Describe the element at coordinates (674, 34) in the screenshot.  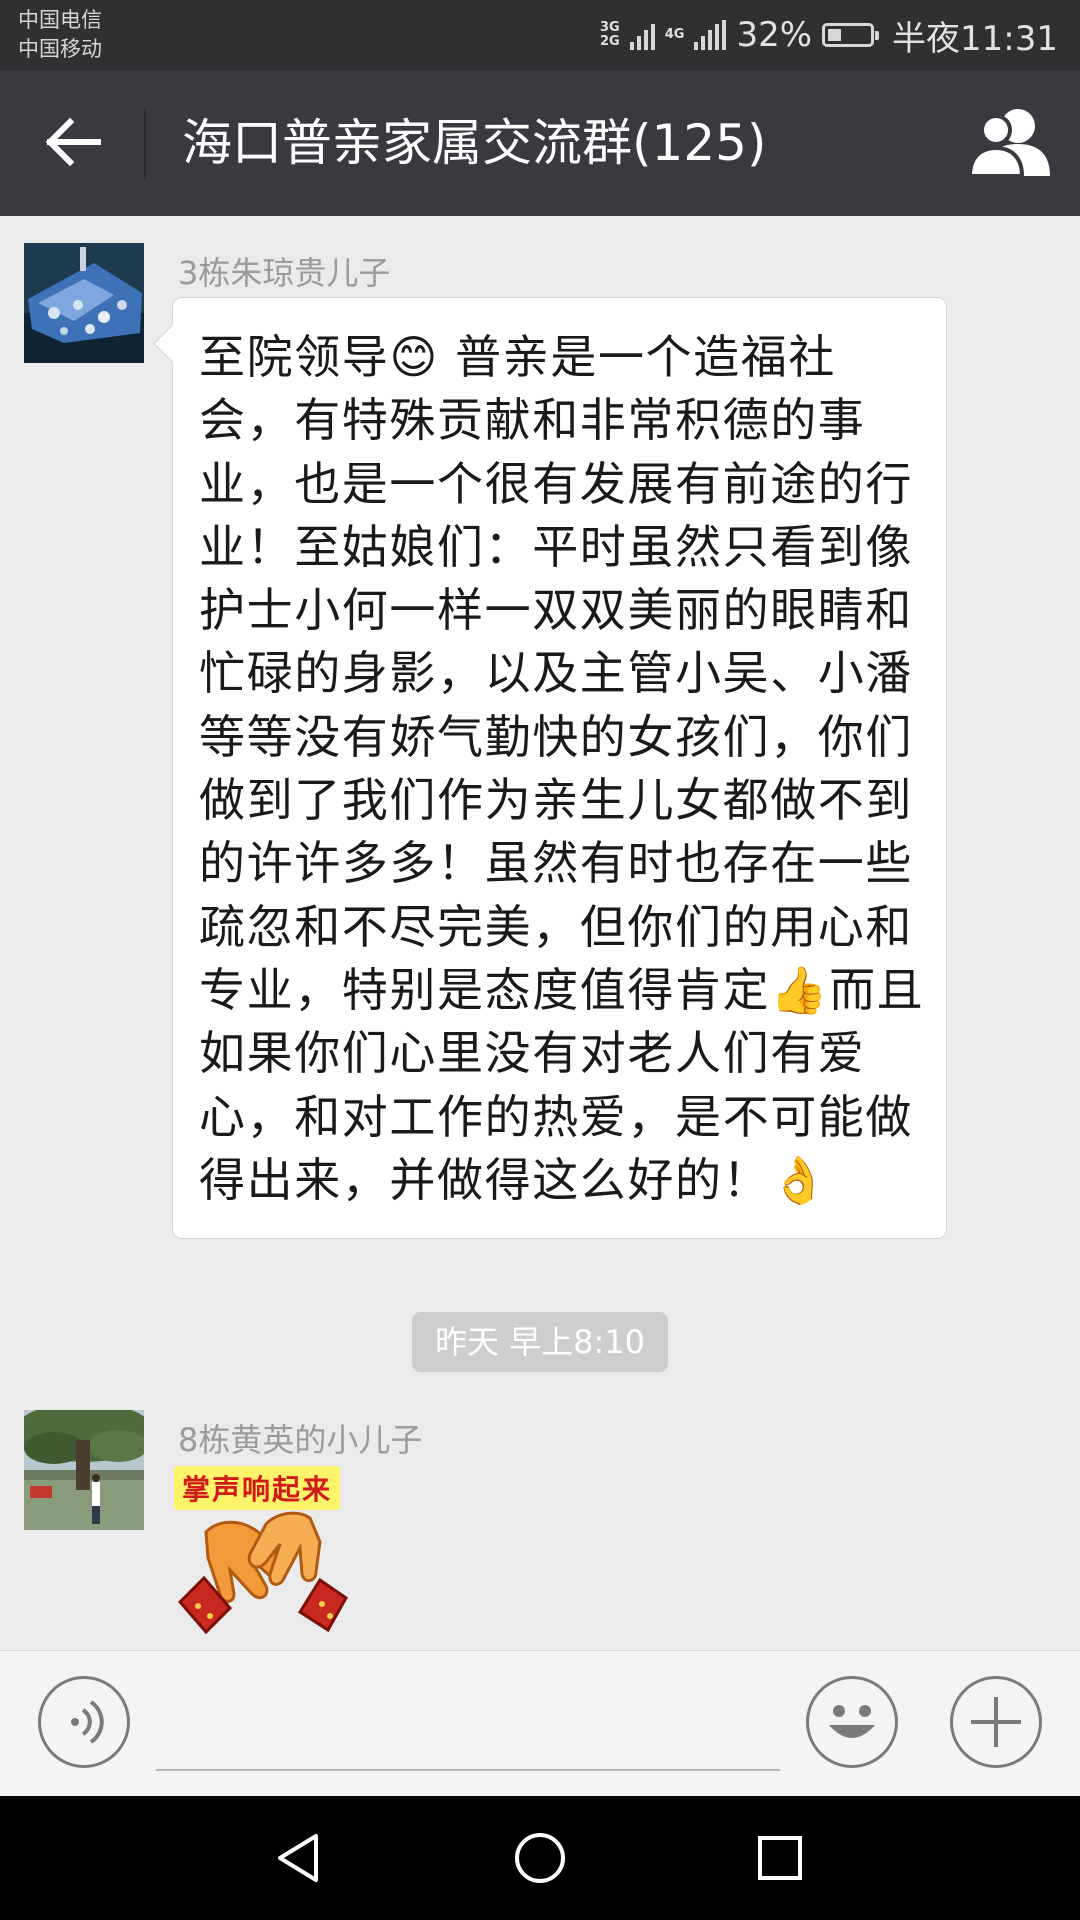
I see `network-type-sim2: 4G` at that location.